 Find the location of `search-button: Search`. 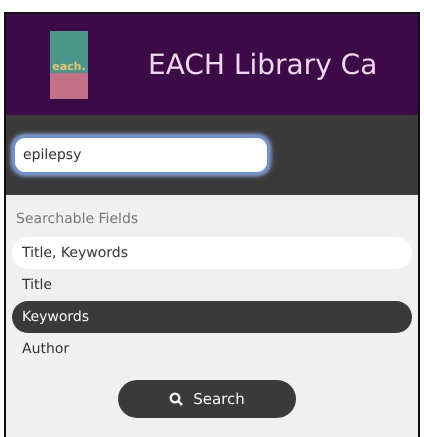

search-button: Search is located at coordinates (207, 399).